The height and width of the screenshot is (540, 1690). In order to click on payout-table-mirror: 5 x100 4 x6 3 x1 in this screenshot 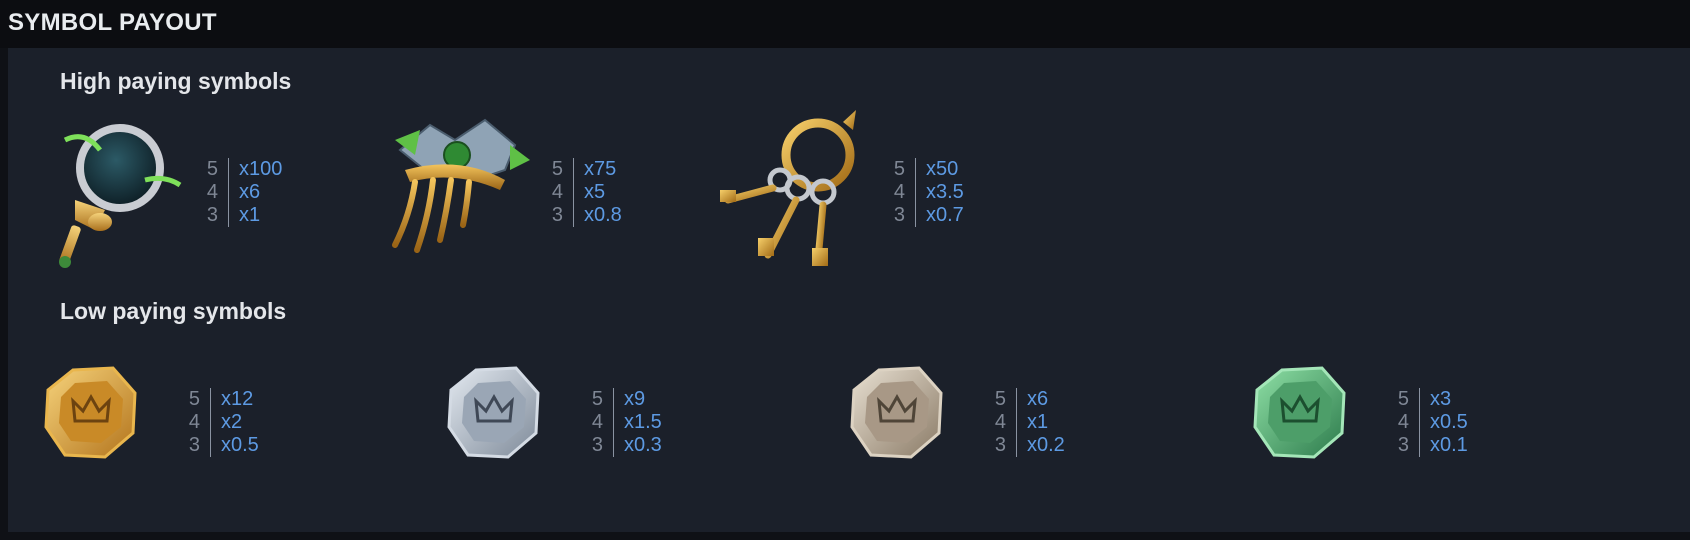, I will do `click(239, 192)`.